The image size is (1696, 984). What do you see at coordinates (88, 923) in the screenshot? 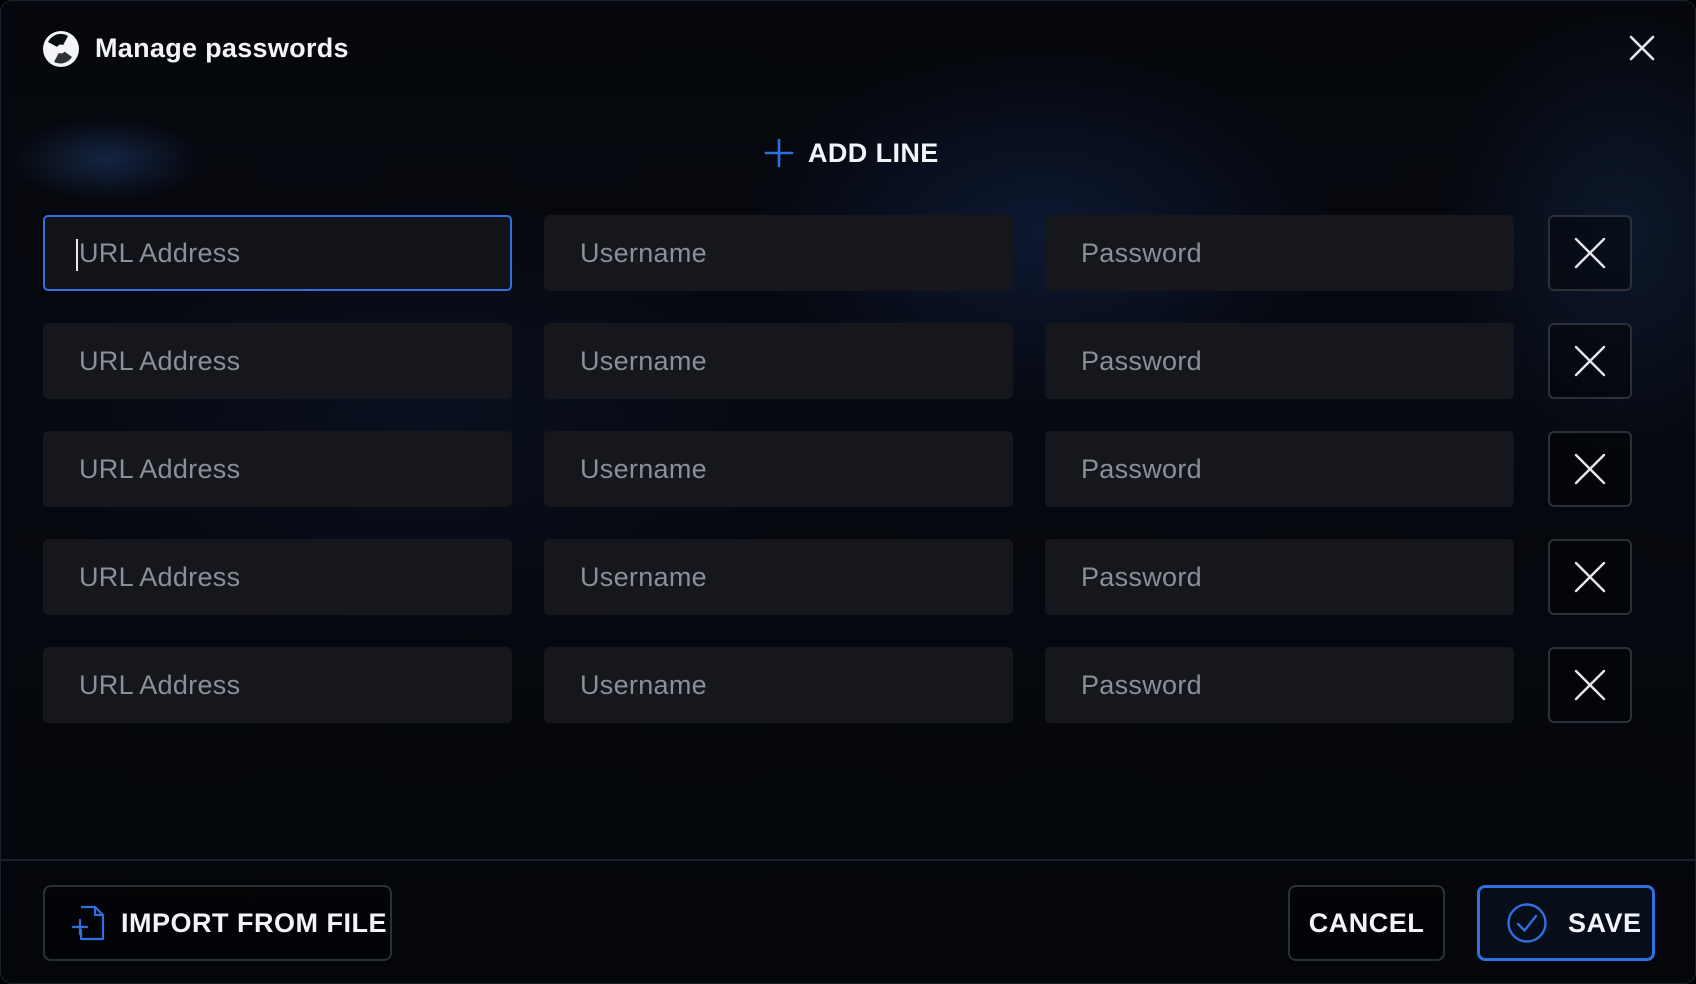
I see `file-import-icon` at bounding box center [88, 923].